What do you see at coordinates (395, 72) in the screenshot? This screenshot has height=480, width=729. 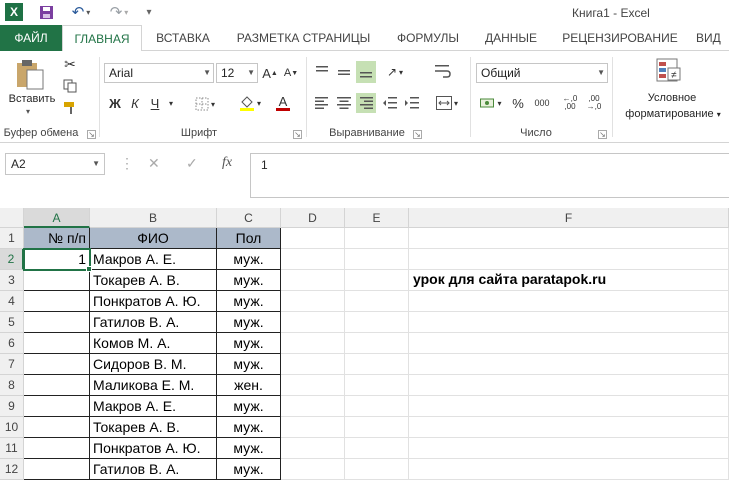 I see `orientation-icon: ↗ ▾` at bounding box center [395, 72].